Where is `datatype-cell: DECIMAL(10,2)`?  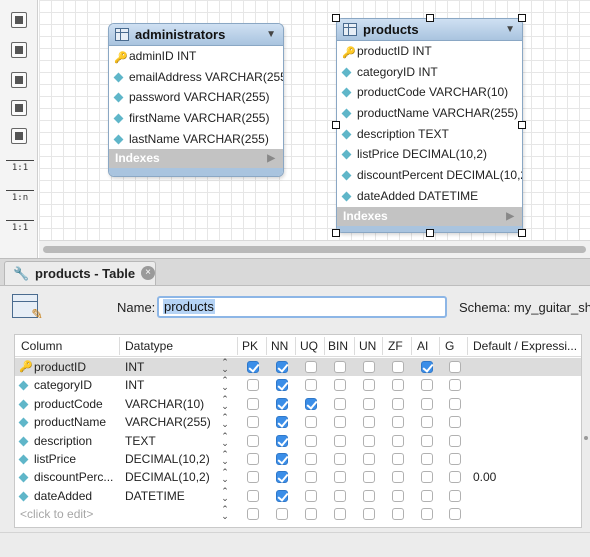
datatype-cell: DECIMAL(10,2) is located at coordinates (167, 459).